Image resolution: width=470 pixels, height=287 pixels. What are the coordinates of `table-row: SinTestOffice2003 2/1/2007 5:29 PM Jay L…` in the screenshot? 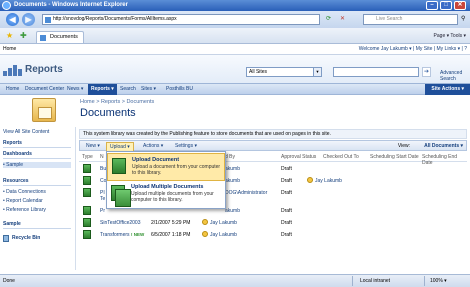 It's located at (273, 223).